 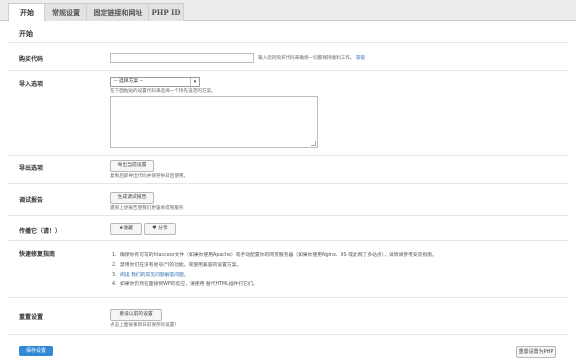 I want to click on debug-hint: 遇到上述报告使我们更容易得到服务, so click(x=147, y=208).